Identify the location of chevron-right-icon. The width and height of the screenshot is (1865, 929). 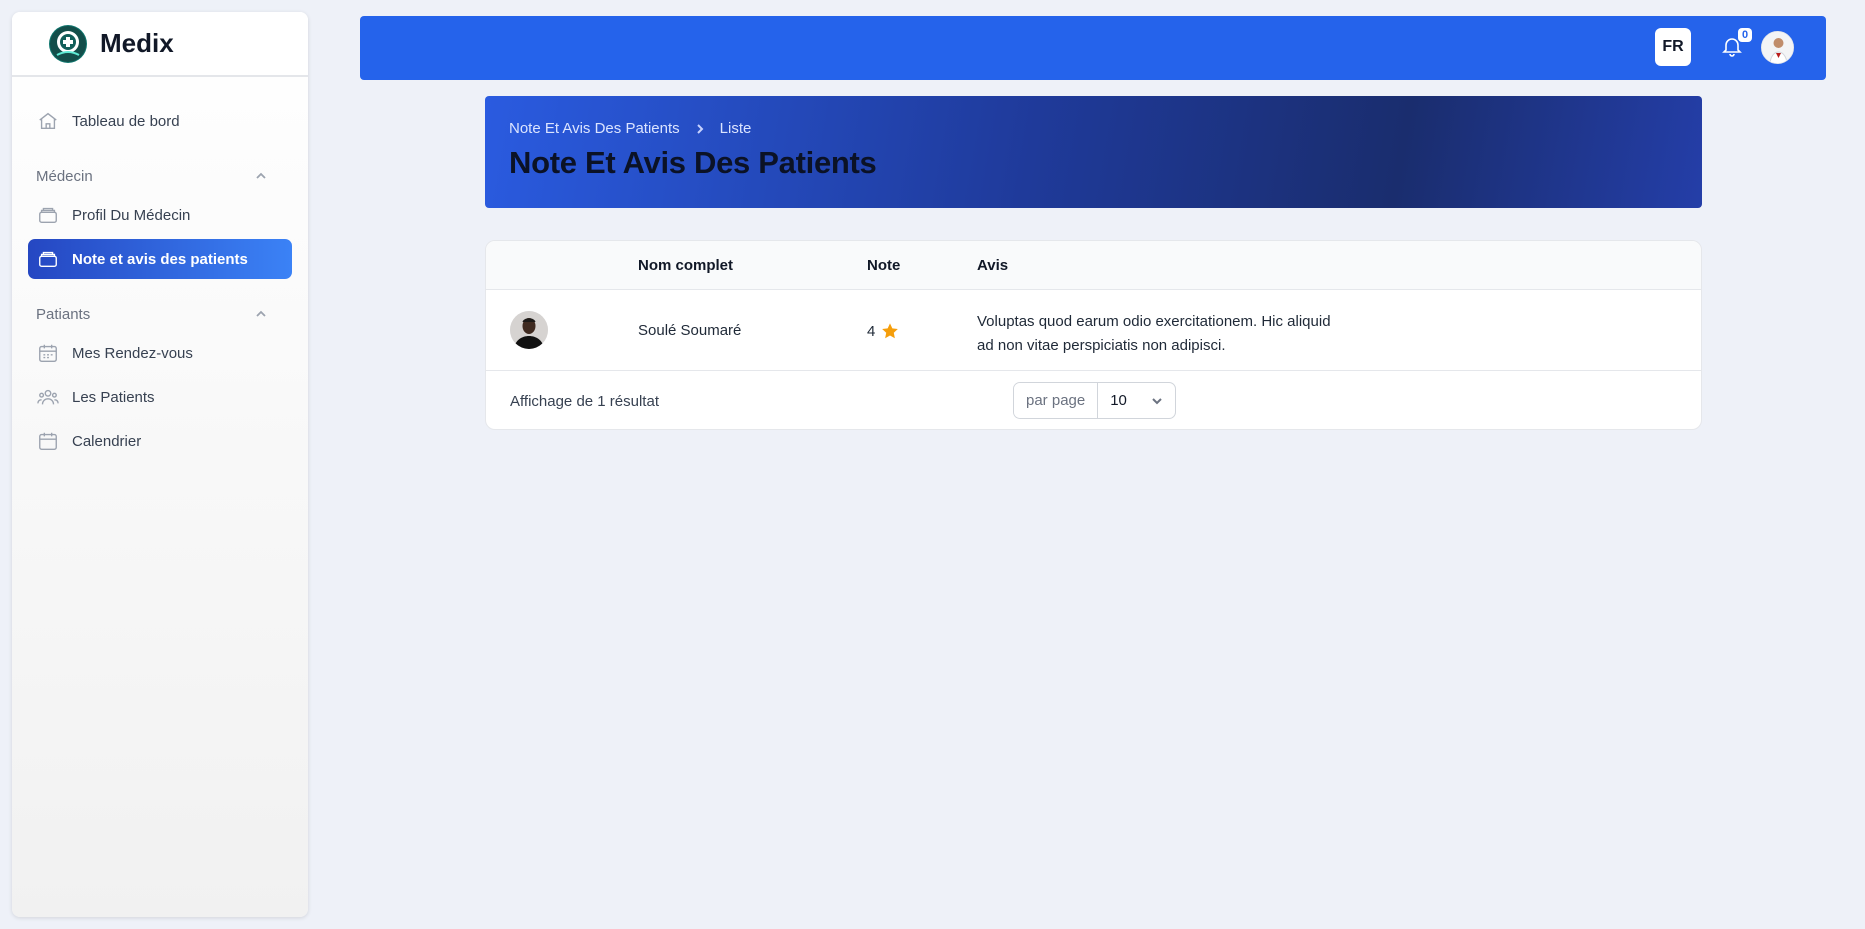
(700, 128).